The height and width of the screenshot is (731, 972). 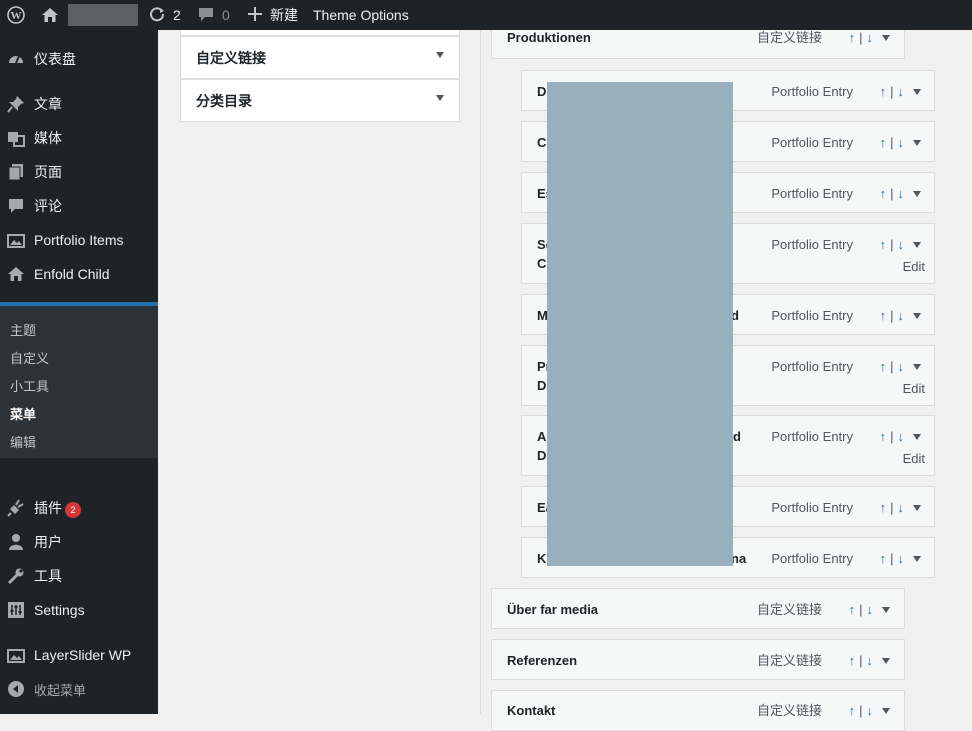 What do you see at coordinates (23, 441) in the screenshot?
I see `submenu-editor: 编辑` at bounding box center [23, 441].